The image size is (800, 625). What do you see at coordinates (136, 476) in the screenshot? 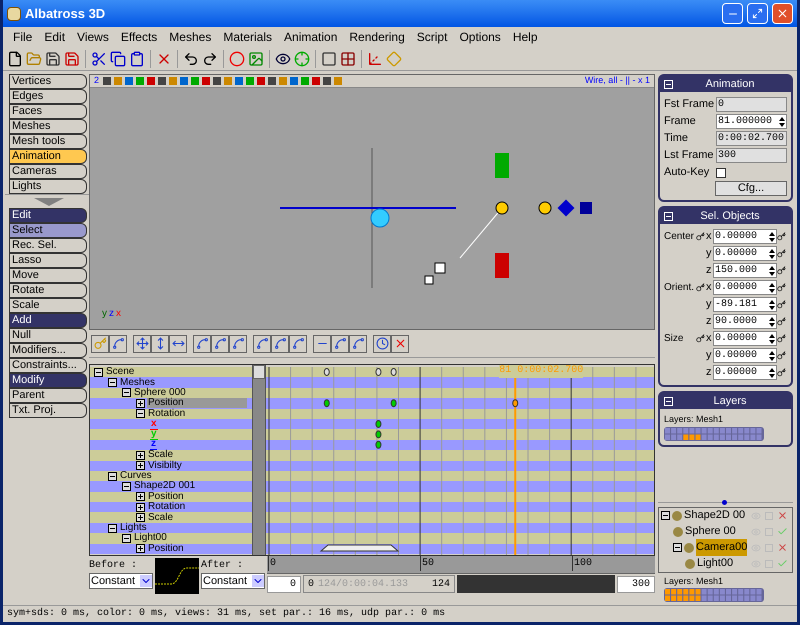
I see `tree-item: Curves` at bounding box center [136, 476].